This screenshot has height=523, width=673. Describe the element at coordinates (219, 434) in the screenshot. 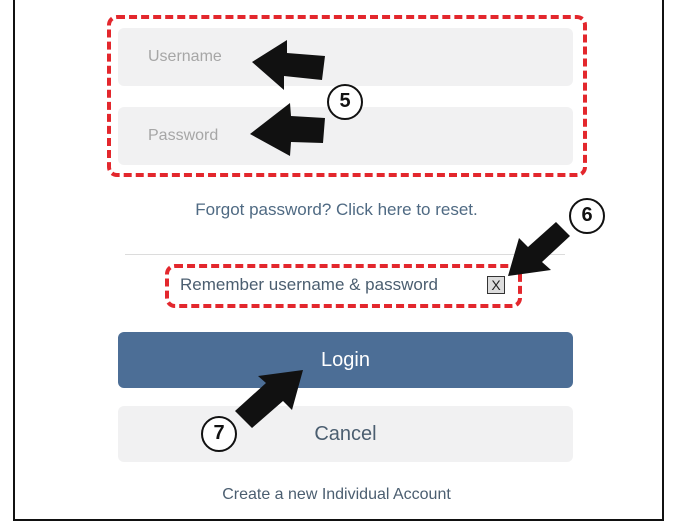

I see `step-7-badge: 7` at that location.